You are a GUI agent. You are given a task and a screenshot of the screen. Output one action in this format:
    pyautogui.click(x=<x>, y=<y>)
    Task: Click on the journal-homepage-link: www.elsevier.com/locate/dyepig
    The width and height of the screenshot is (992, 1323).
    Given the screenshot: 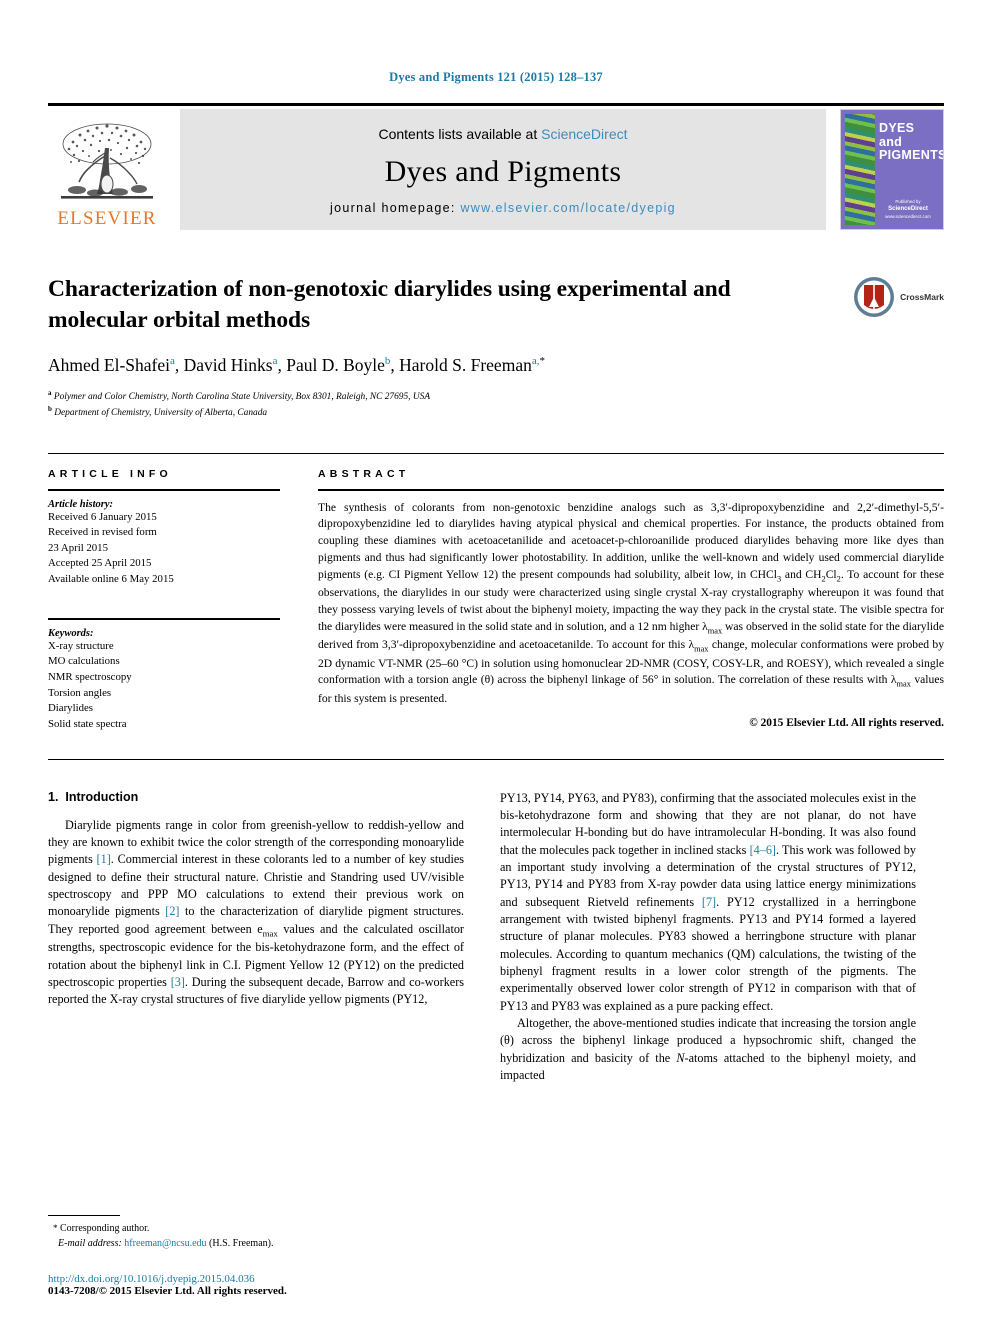 What is the action you would take?
    pyautogui.click(x=567, y=208)
    